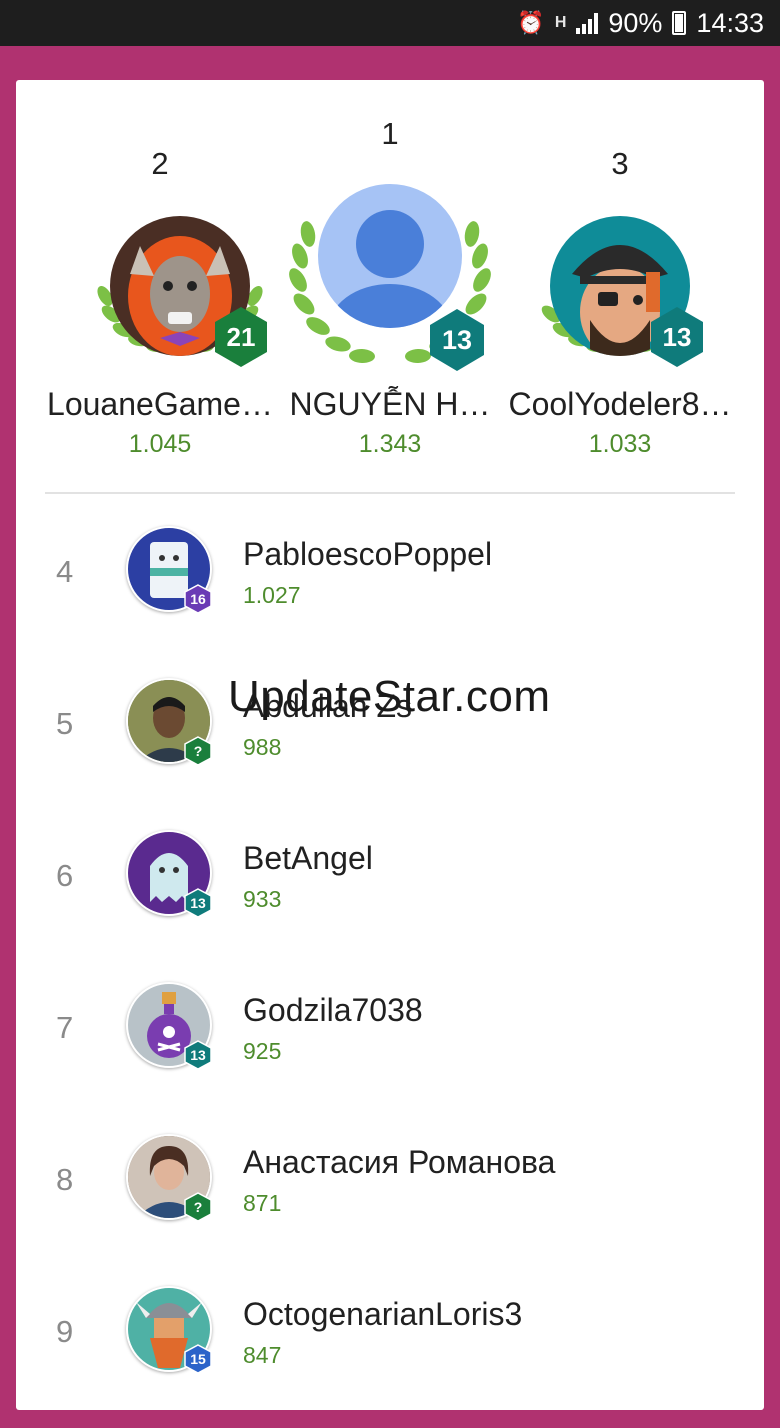 This screenshot has width=780, height=1428. I want to click on leaderboard-row: 6 13 BetAngel 933, so click(390, 896).